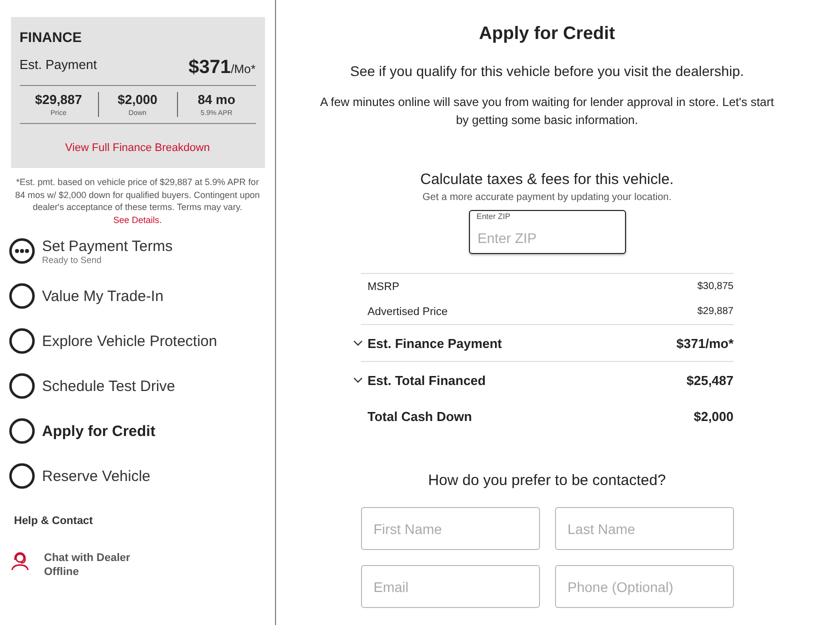 This screenshot has height=625, width=818. Describe the element at coordinates (138, 148) in the screenshot. I see `finance-breakdown-link: View Full Finance Breakdown` at that location.